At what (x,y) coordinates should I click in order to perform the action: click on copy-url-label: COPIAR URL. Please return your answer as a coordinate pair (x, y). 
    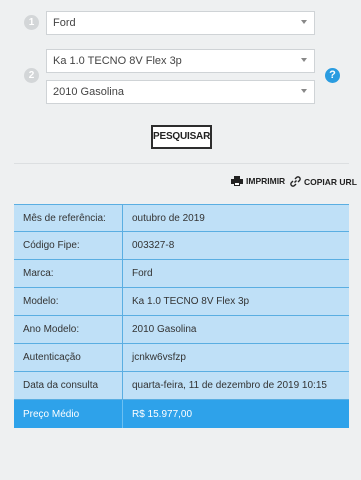
    Looking at the image, I should click on (330, 181).